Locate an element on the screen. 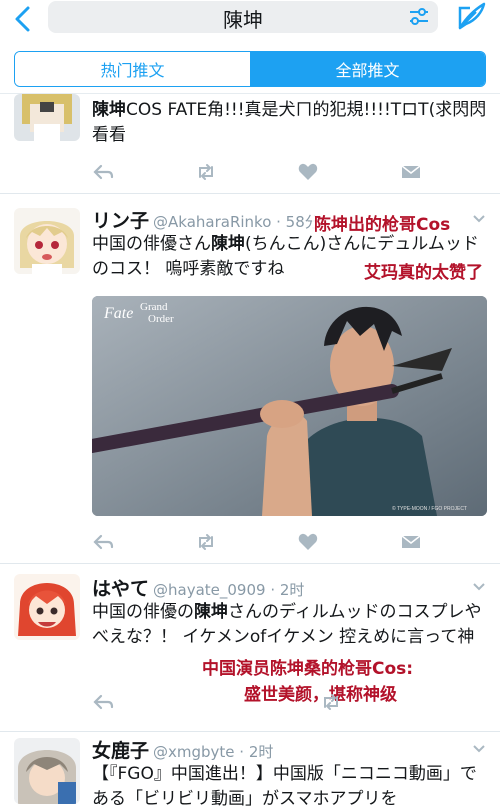  annotation-caption: 艾玛真的太赞了 is located at coordinates (423, 270).